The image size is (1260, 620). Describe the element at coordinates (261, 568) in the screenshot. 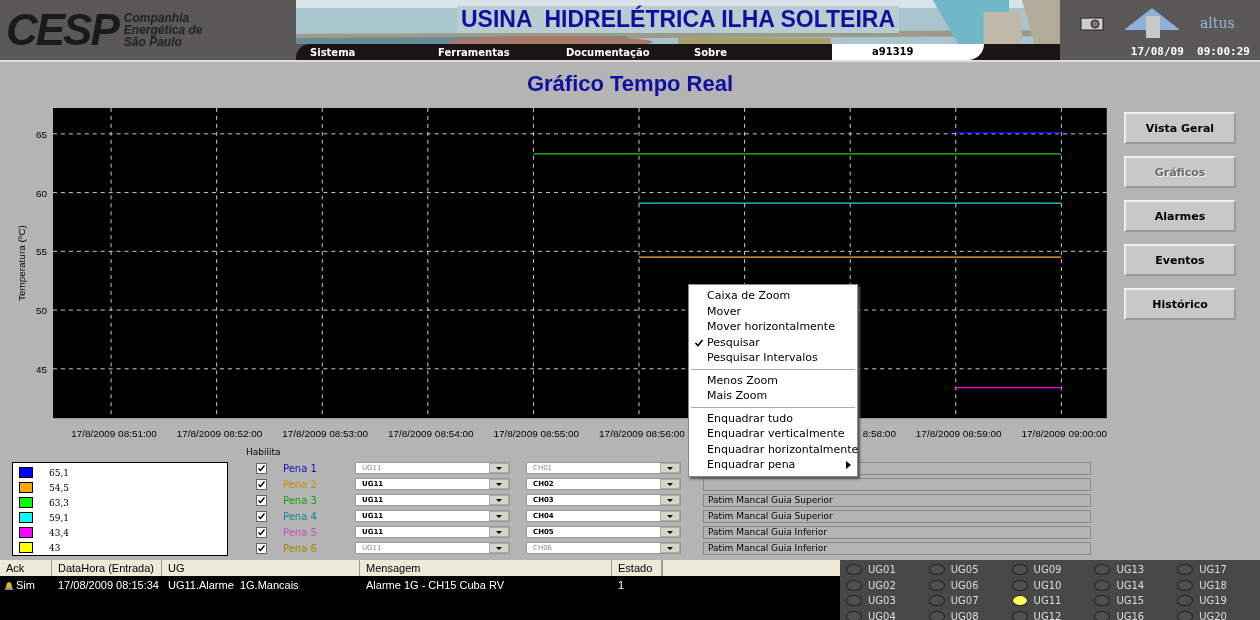

I see `column-header: UG` at that location.